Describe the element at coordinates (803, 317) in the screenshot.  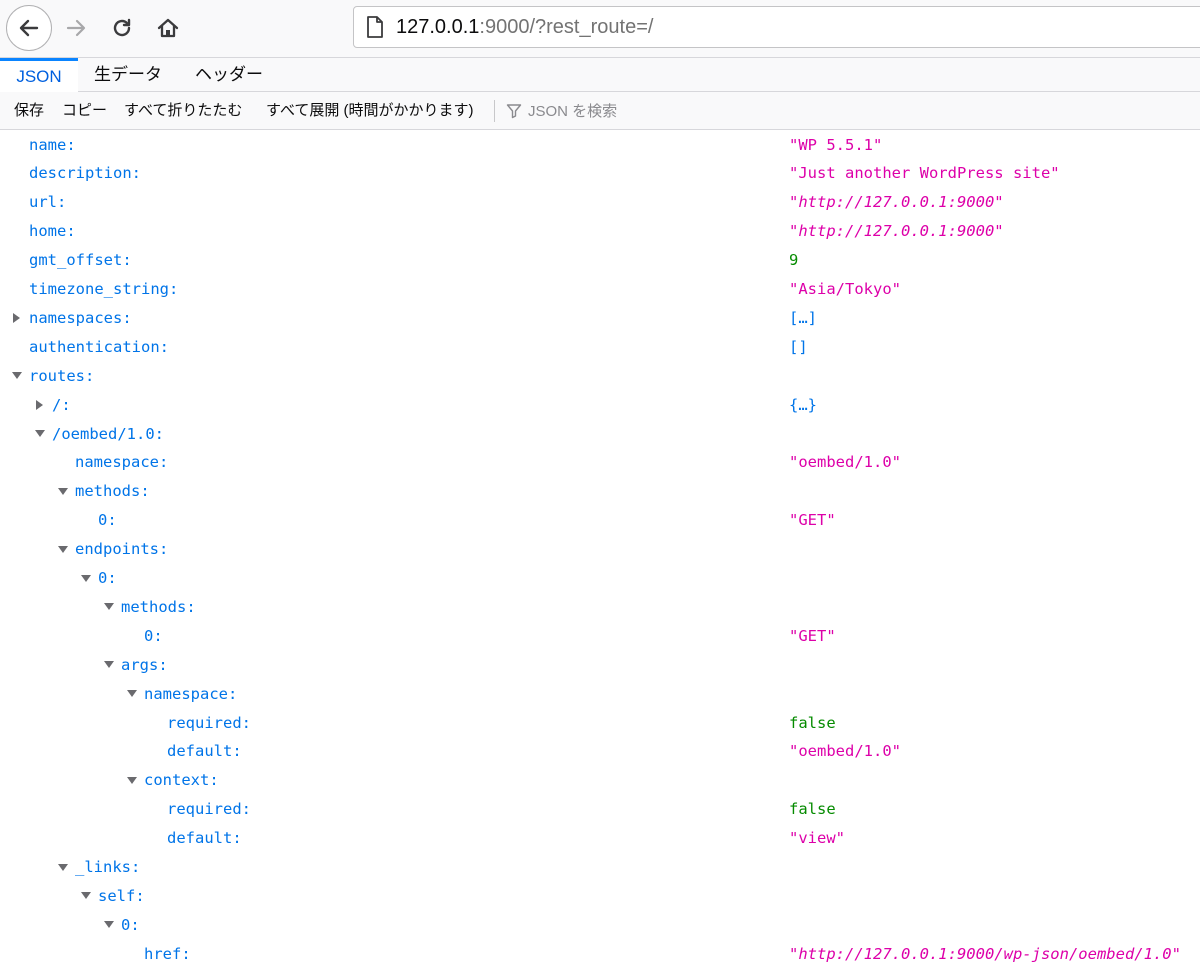
I see `json-value: […]` at that location.